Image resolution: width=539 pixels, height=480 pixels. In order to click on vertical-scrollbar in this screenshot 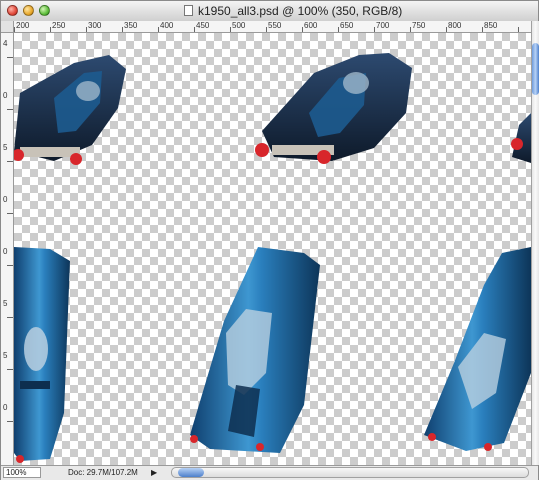, I will do `click(535, 243)`.